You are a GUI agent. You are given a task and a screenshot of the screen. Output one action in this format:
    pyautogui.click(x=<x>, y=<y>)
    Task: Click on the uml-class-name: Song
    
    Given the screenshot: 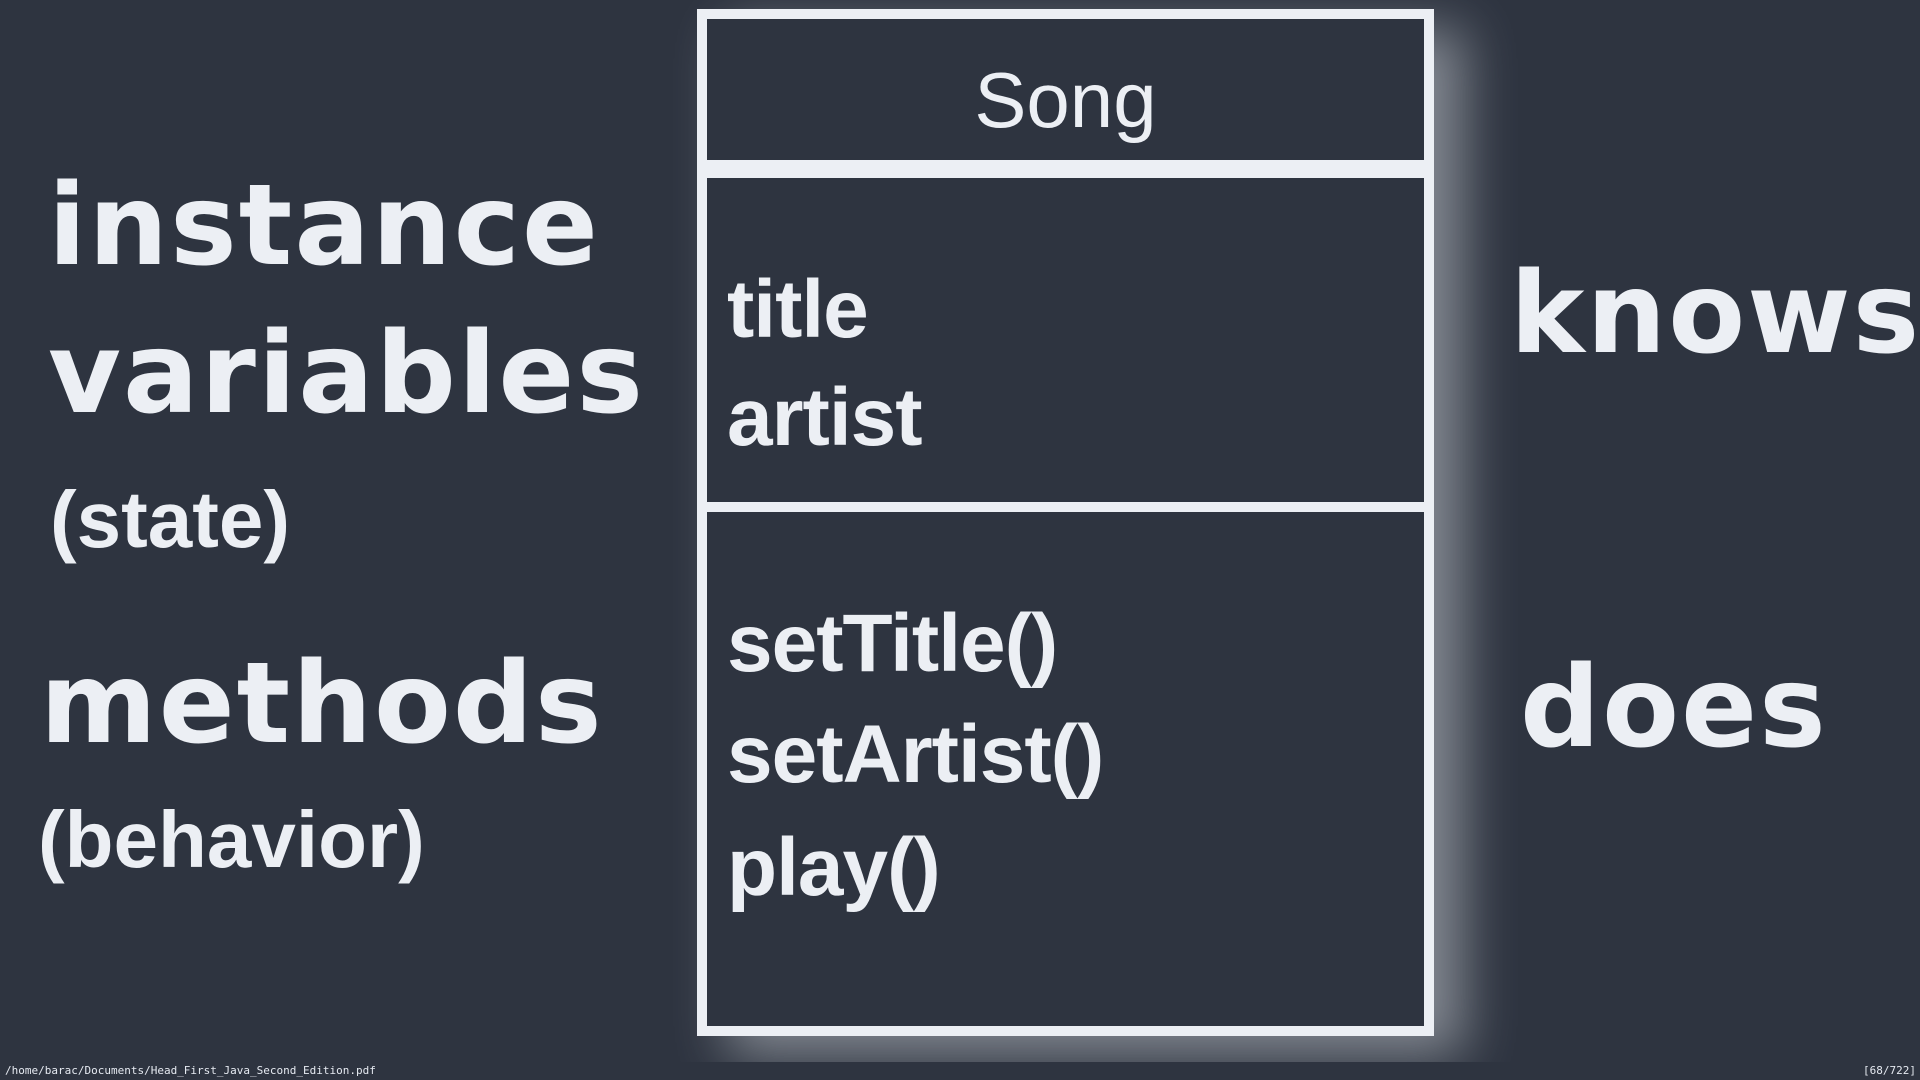 What is the action you would take?
    pyautogui.click(x=1065, y=100)
    